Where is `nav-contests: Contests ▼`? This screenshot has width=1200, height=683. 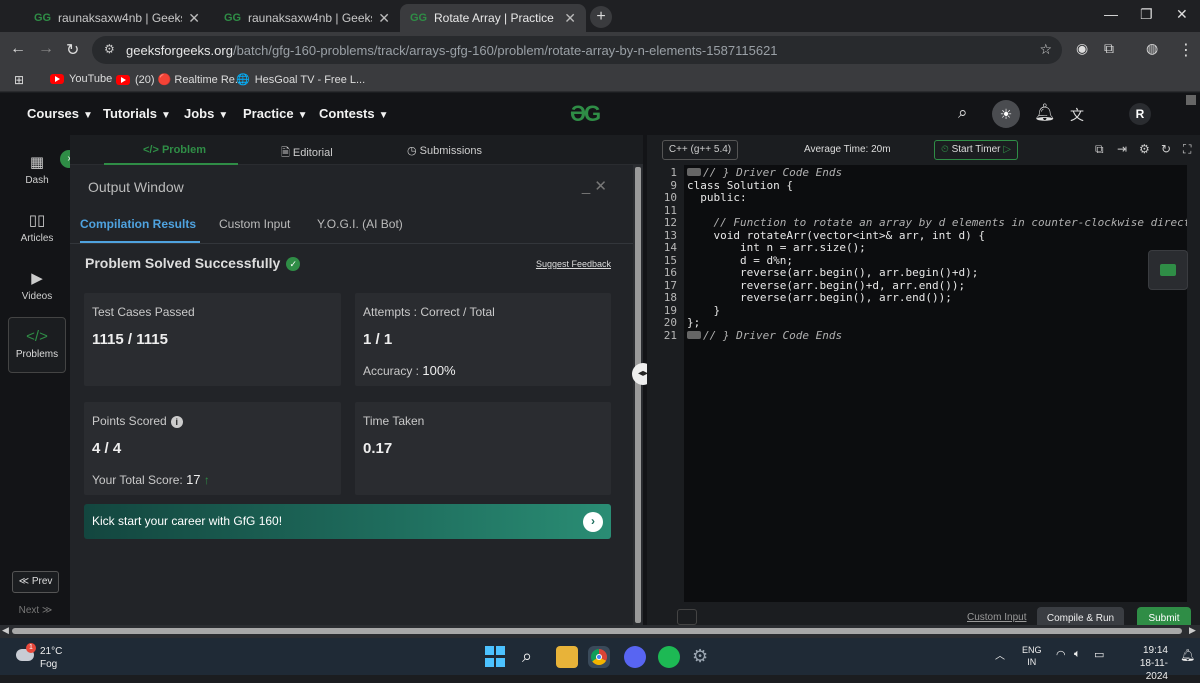 nav-contests: Contests ▼ is located at coordinates (354, 113).